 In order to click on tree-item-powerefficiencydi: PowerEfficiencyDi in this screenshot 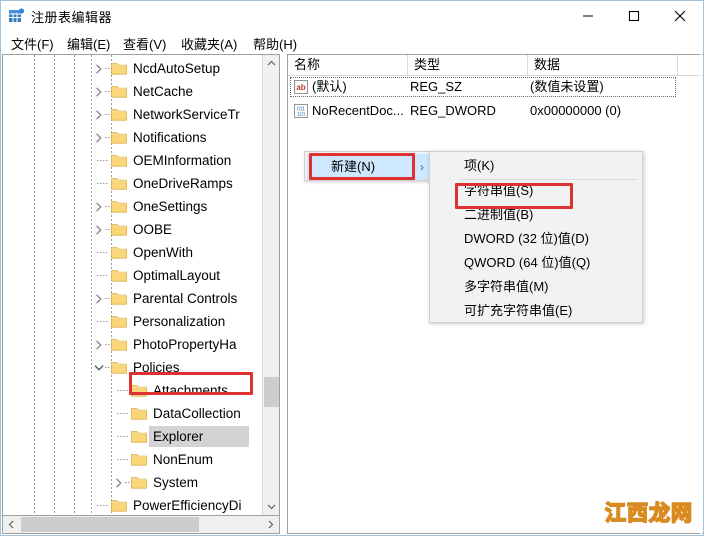, I will do `click(133, 504)`.